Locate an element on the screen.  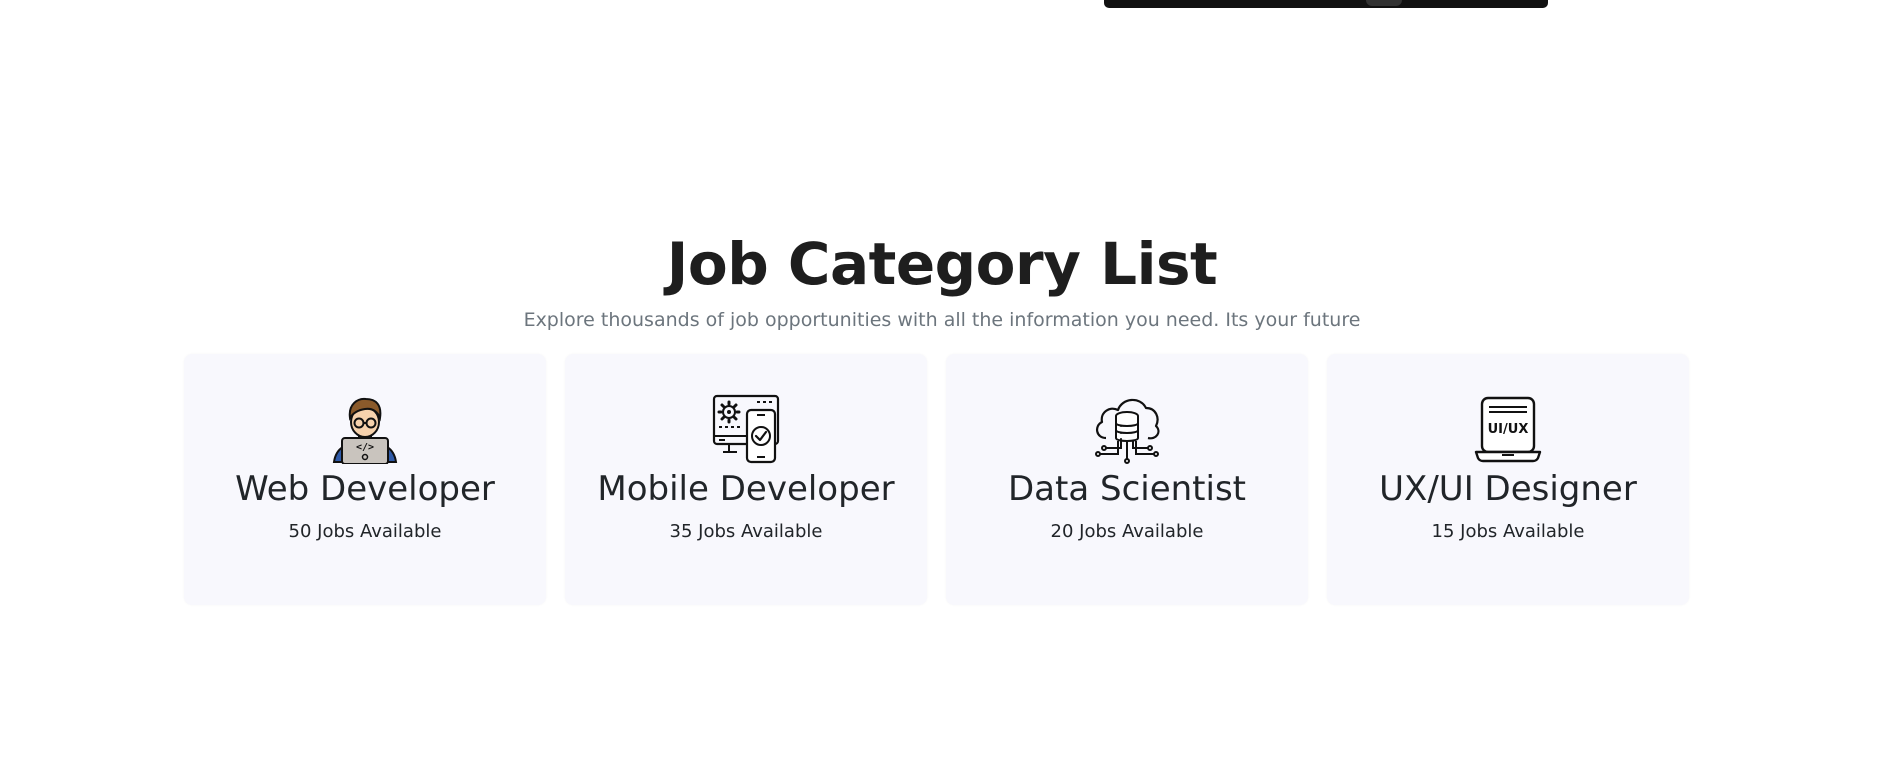
ux-ui-laptop-icon: UI/UX is located at coordinates (1508, 429).